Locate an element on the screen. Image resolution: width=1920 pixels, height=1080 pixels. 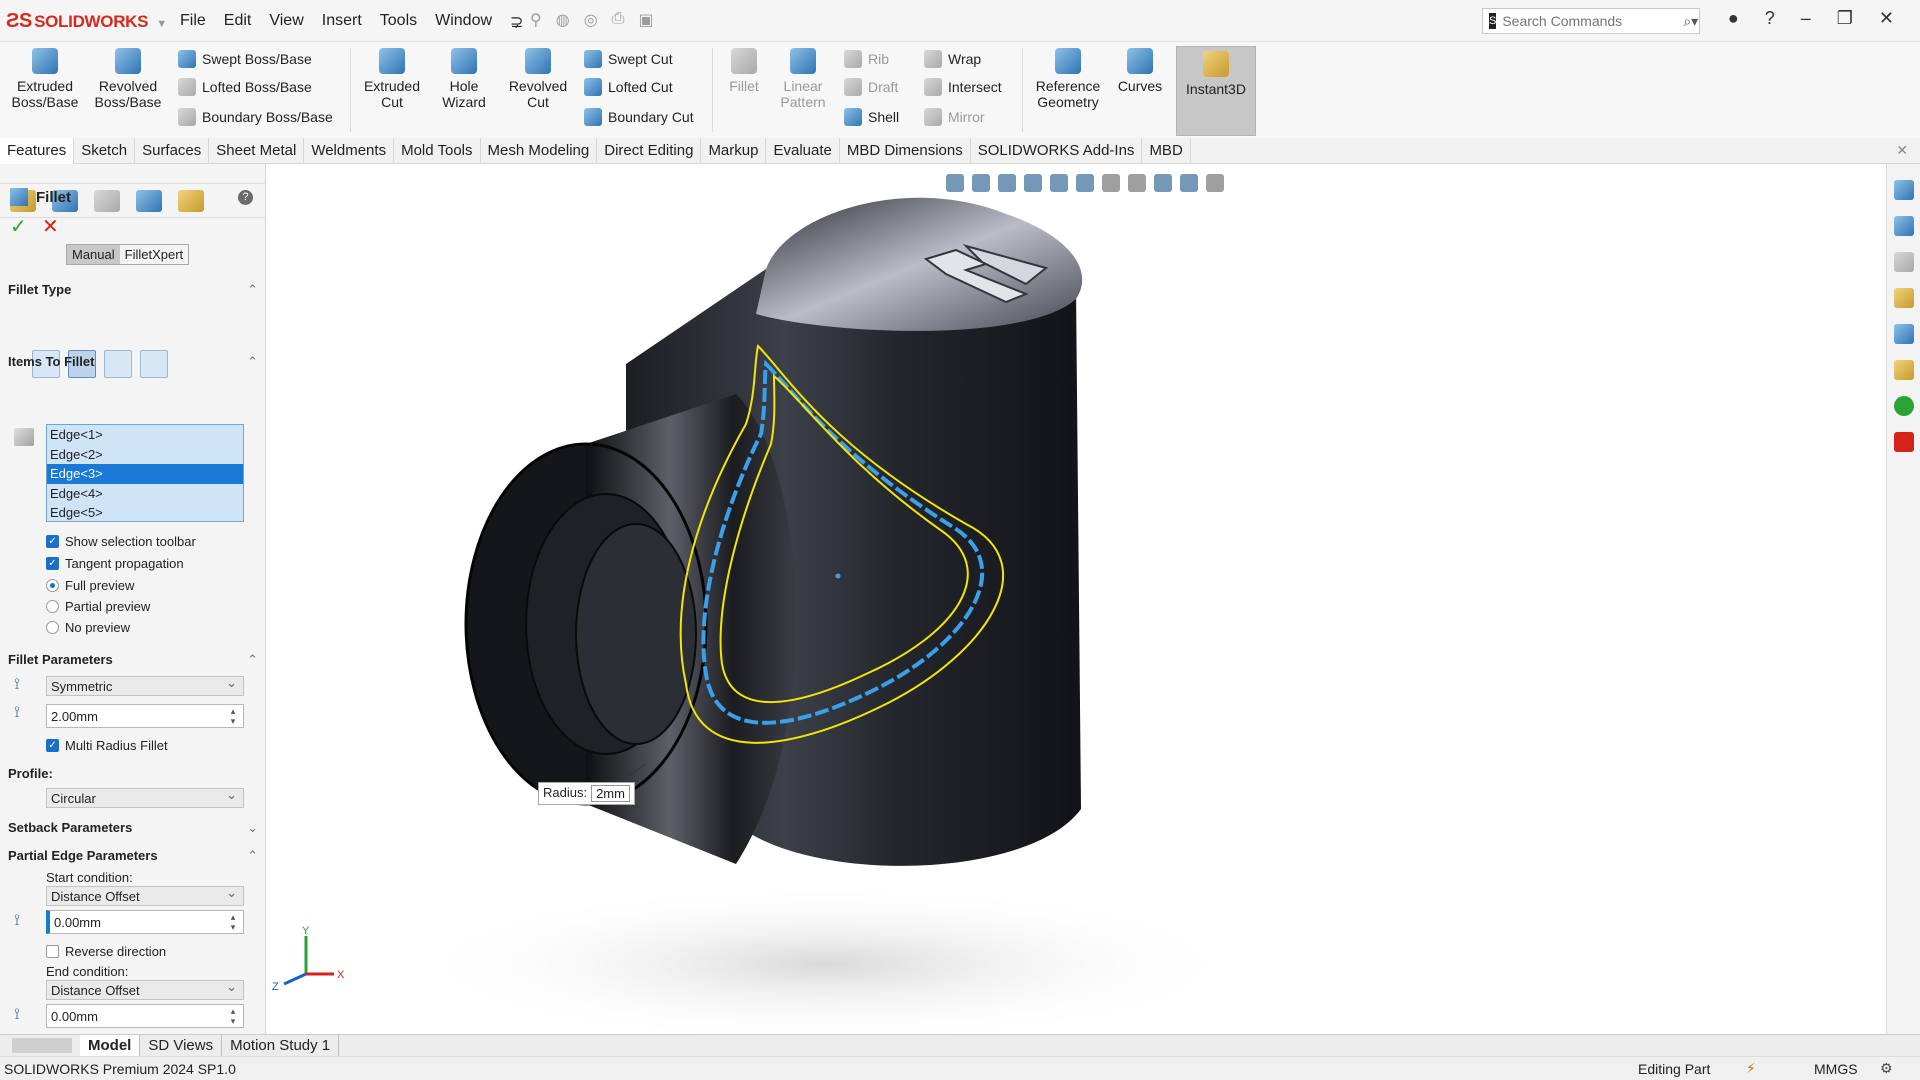
user-icon: ● is located at coordinates (1733, 18).